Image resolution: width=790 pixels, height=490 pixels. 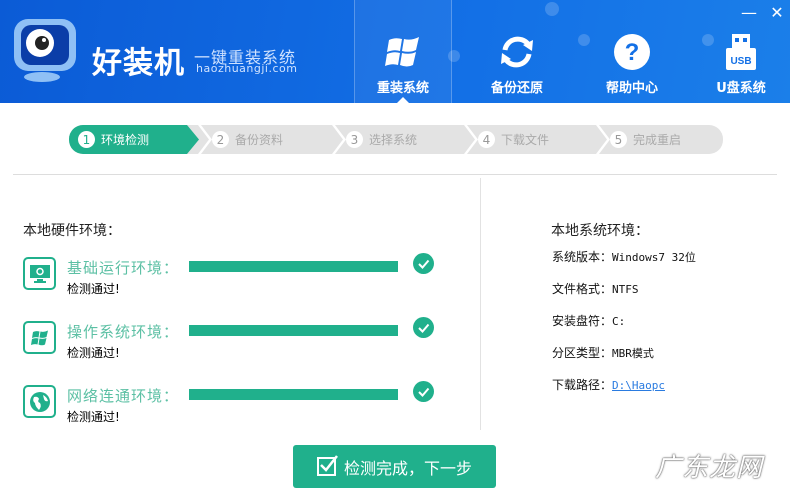 I want to click on step-3: 3 选择系统, so click(x=381, y=139).